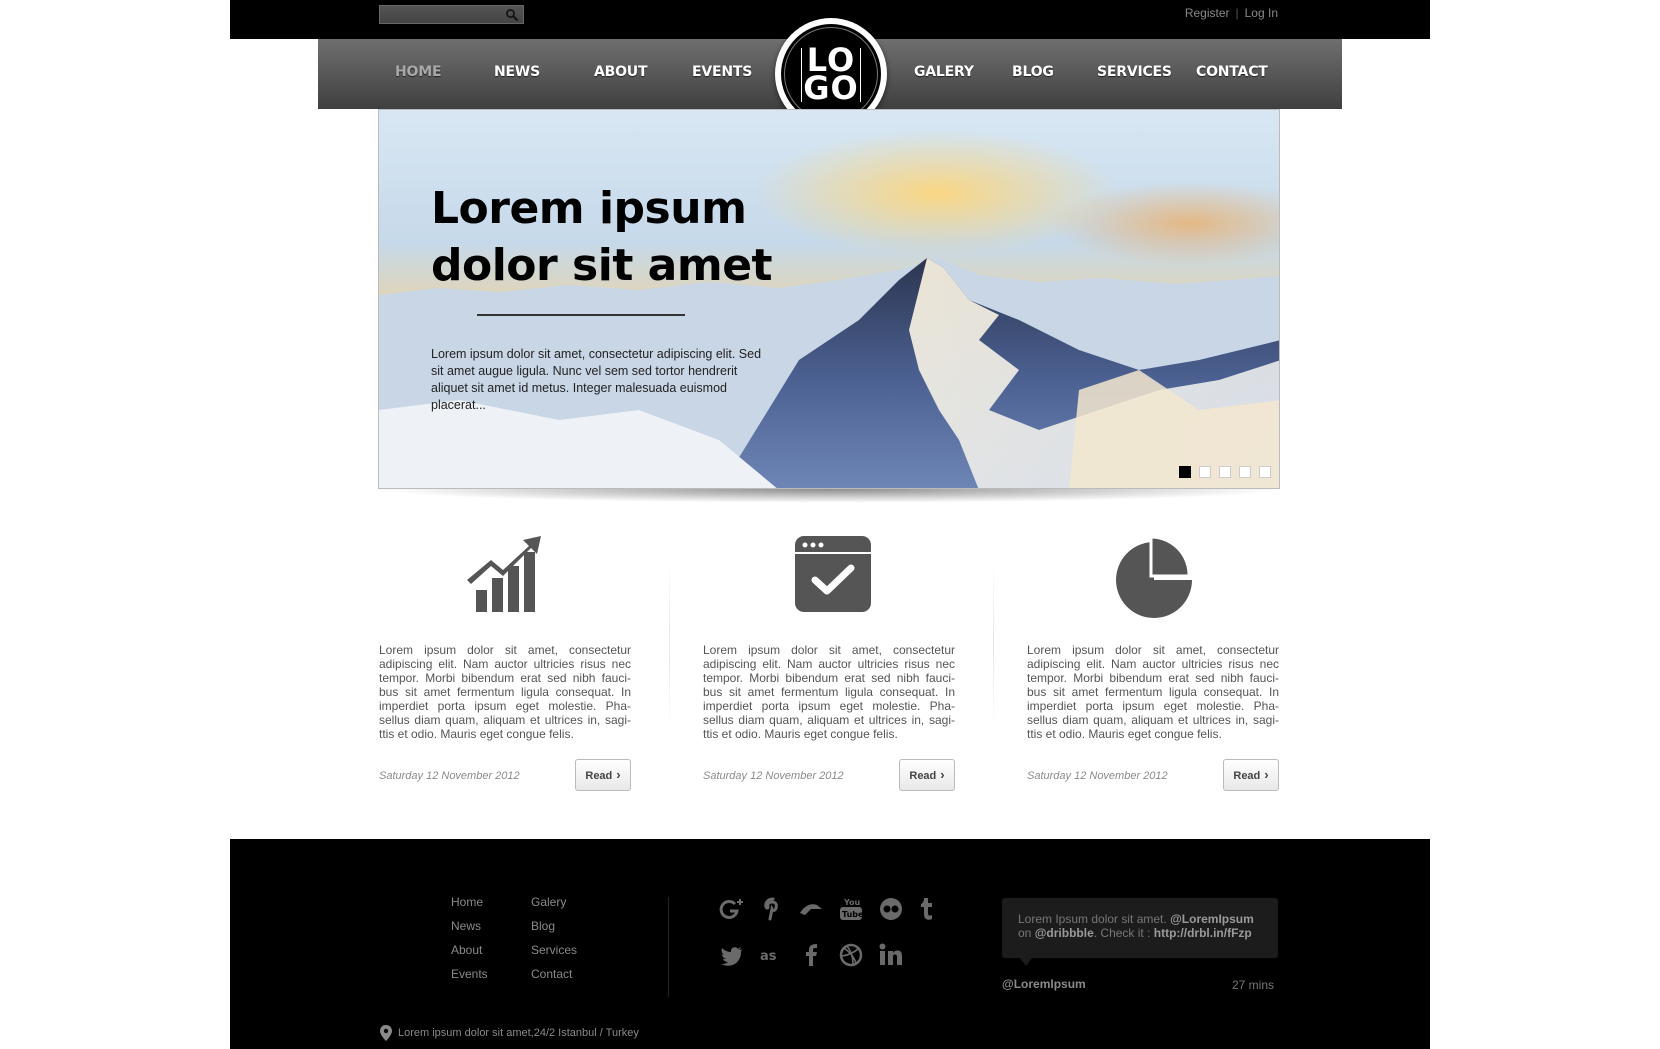  I want to click on tweet-check: . Check it :, so click(1122, 933).